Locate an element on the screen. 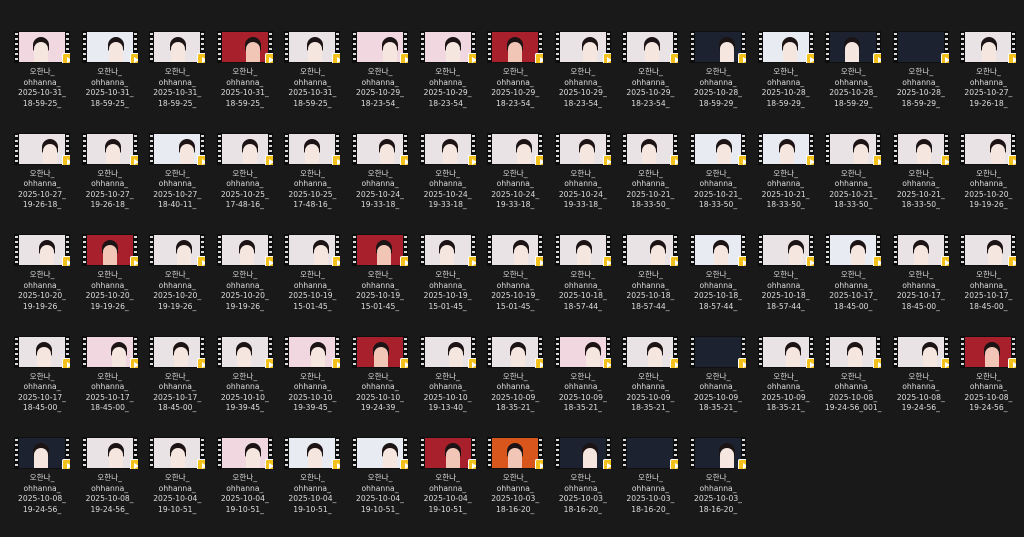  file-item: 오한나_ ohhanna_ 2025-10-27_ 18-40-11_ is located at coordinates (182, 182).